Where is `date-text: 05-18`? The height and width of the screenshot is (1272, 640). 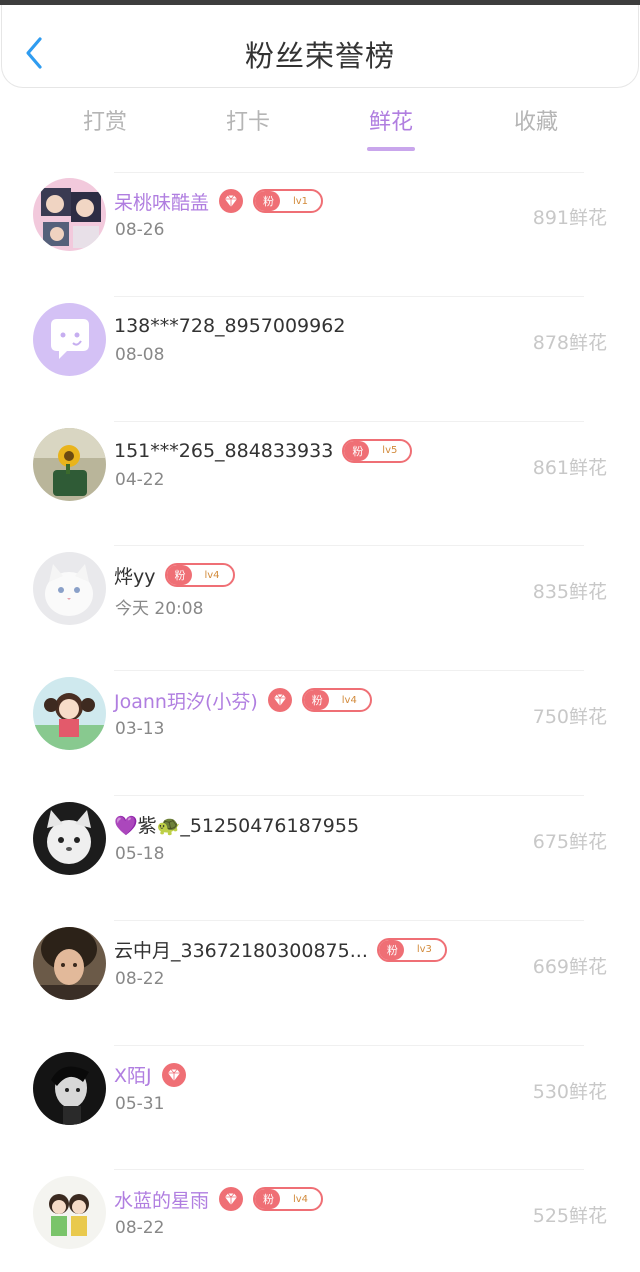
date-text: 05-18 is located at coordinates (140, 853).